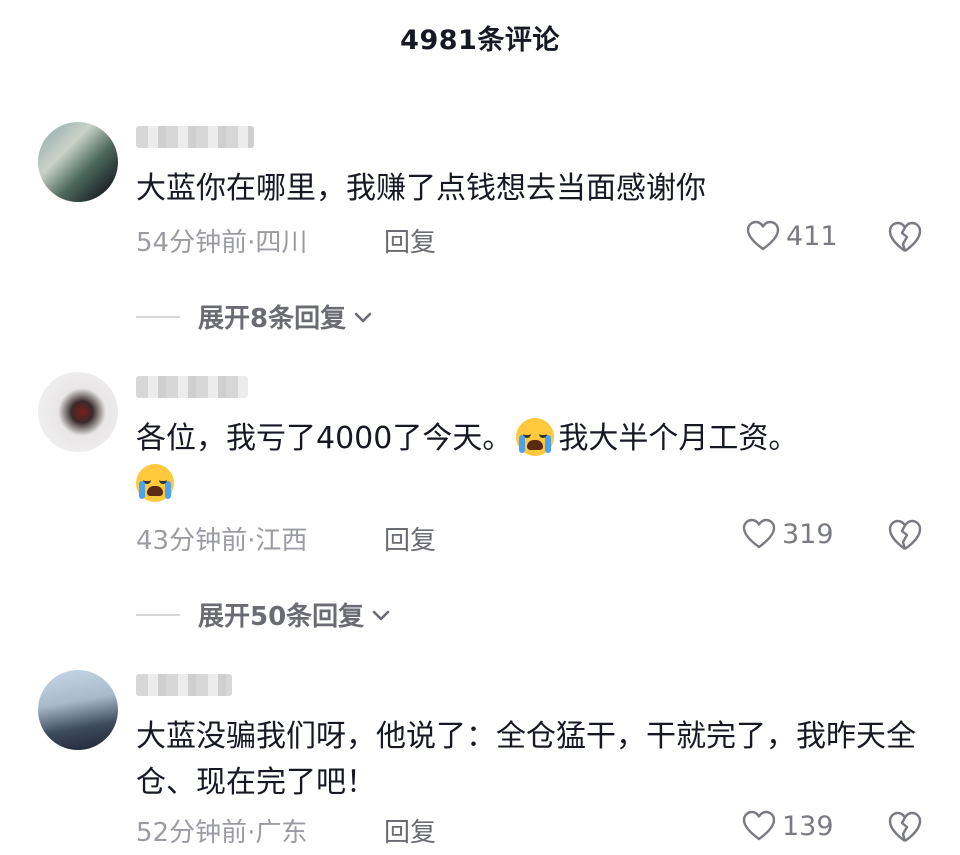  I want to click on expand-replies-button: 展开50条回复, so click(264, 614).